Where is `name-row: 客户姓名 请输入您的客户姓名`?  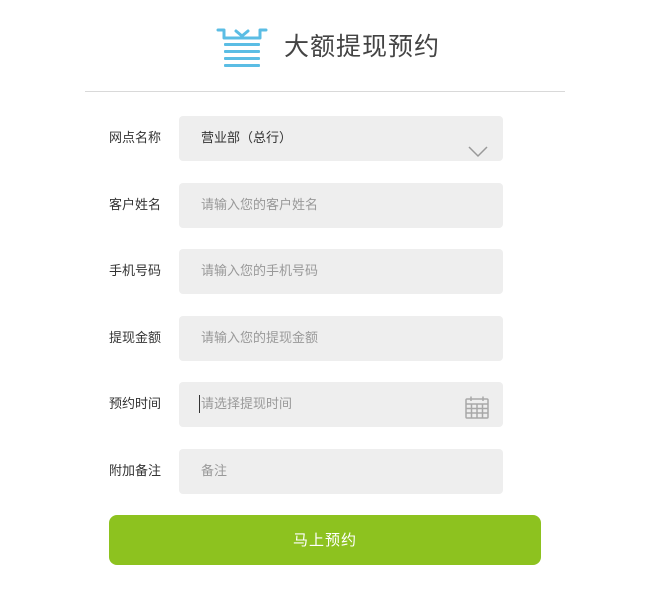 name-row: 客户姓名 请输入您的客户姓名 is located at coordinates (325, 205).